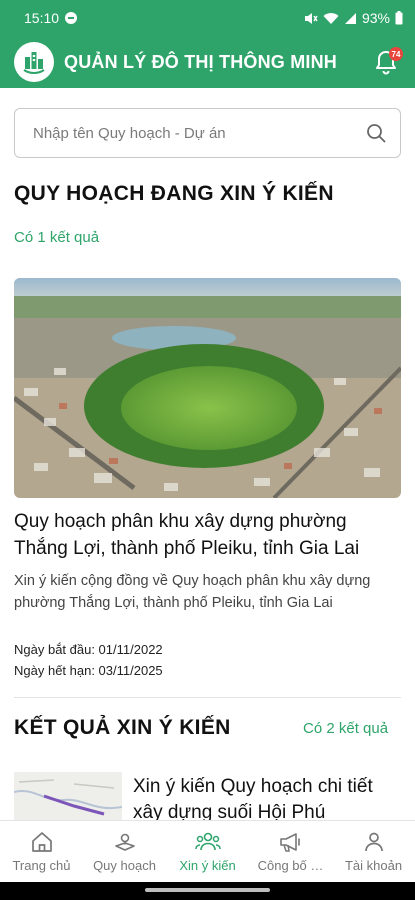 The height and width of the screenshot is (900, 415). Describe the element at coordinates (68, 796) in the screenshot. I see `result-thumbnail` at that location.